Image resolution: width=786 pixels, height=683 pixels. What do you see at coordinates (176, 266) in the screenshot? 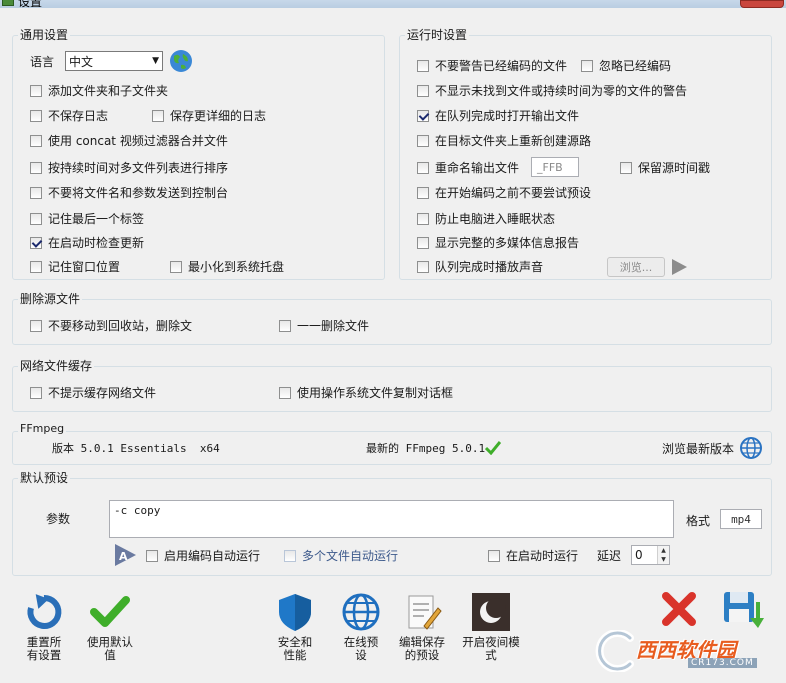
I see `minimize-tray-checkbox` at bounding box center [176, 266].